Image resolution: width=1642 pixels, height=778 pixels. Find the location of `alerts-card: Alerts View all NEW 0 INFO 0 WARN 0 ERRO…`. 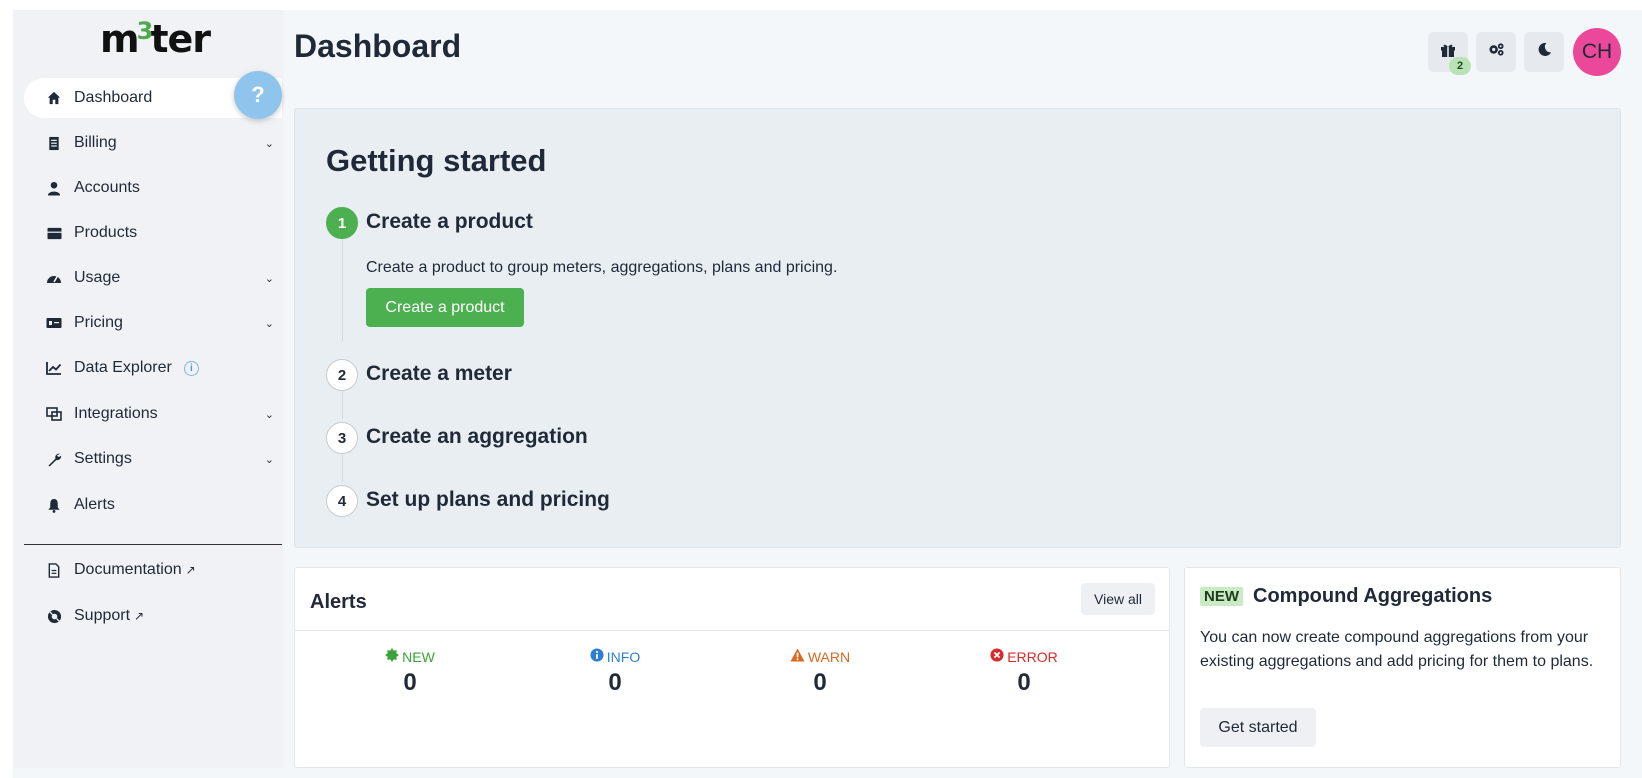

alerts-card: Alerts View all NEW 0 INFO 0 WARN 0 ERRO… is located at coordinates (732, 667).